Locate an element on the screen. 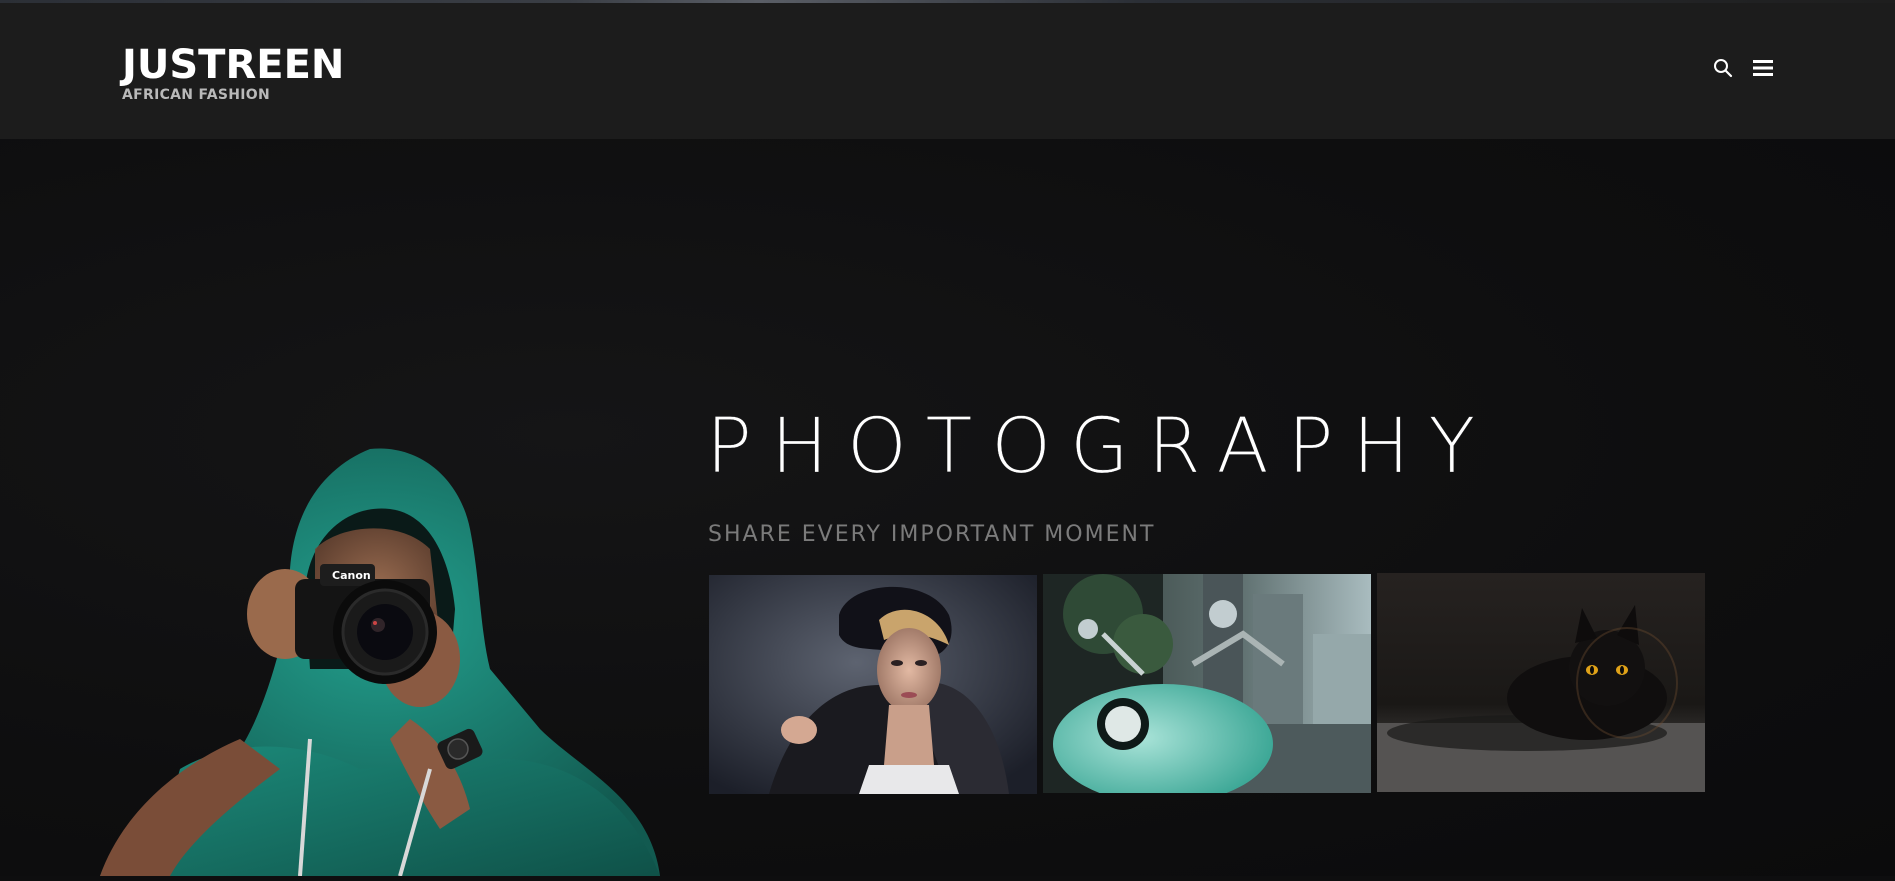 The image size is (1895, 881). menu-button is located at coordinates (1763, 68).